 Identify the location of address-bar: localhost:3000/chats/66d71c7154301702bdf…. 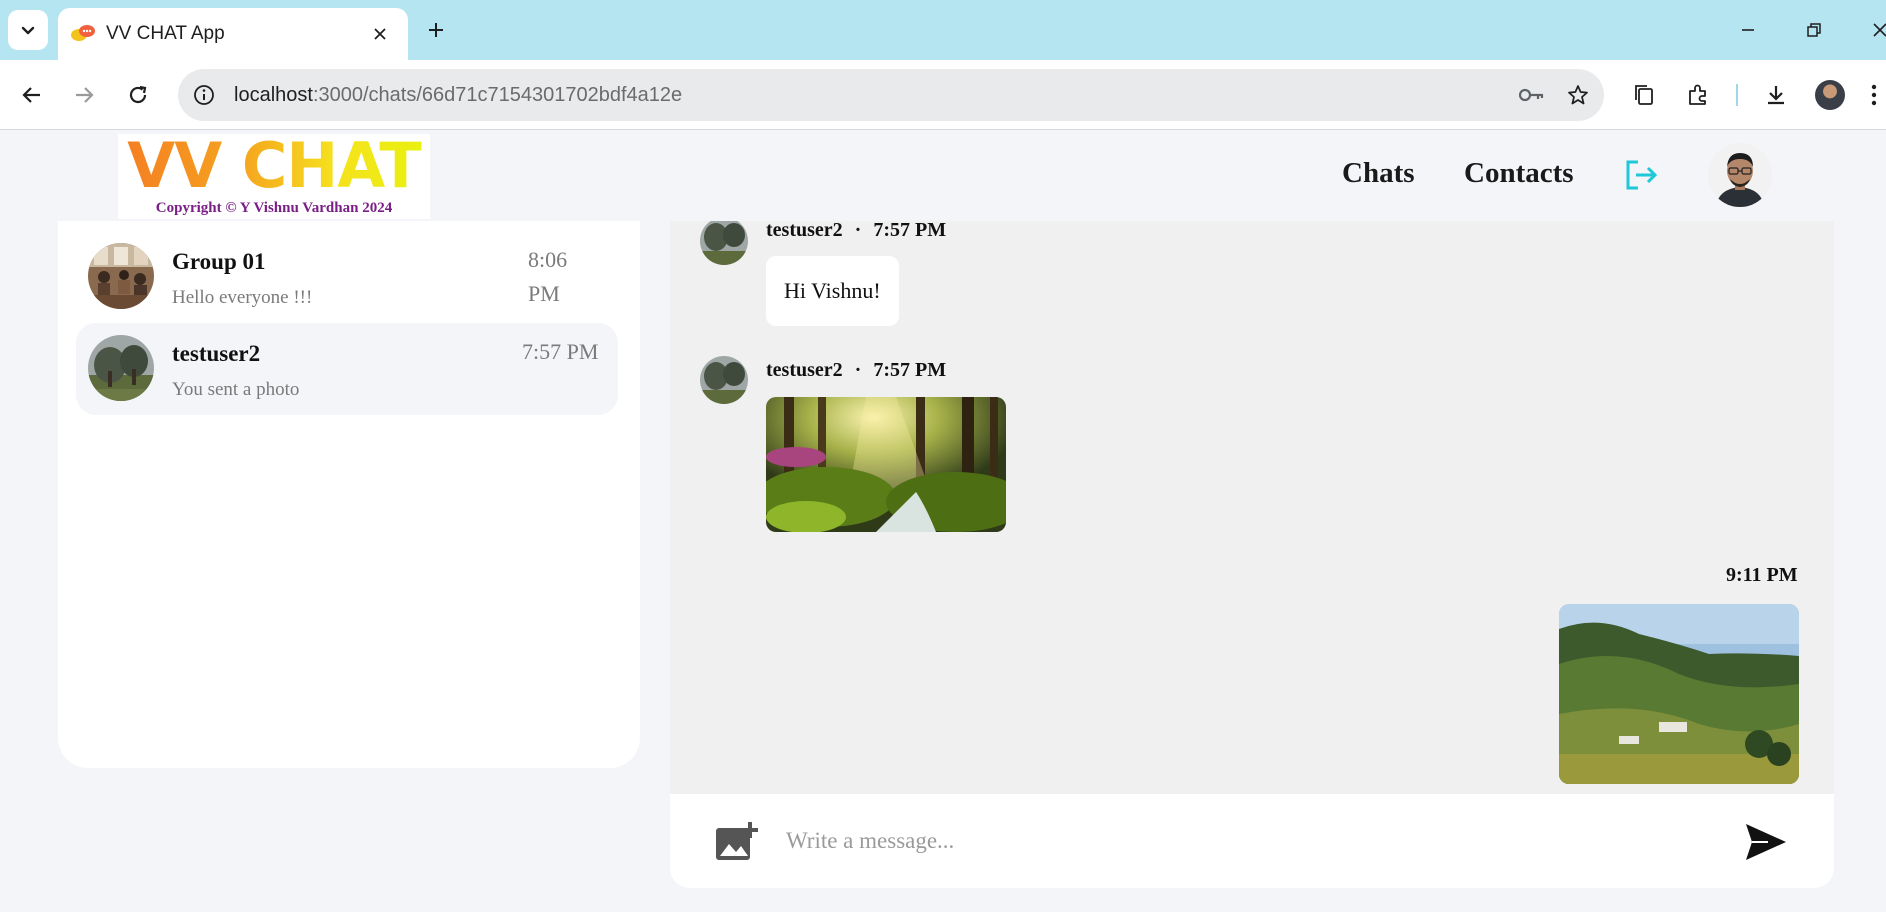
(891, 95).